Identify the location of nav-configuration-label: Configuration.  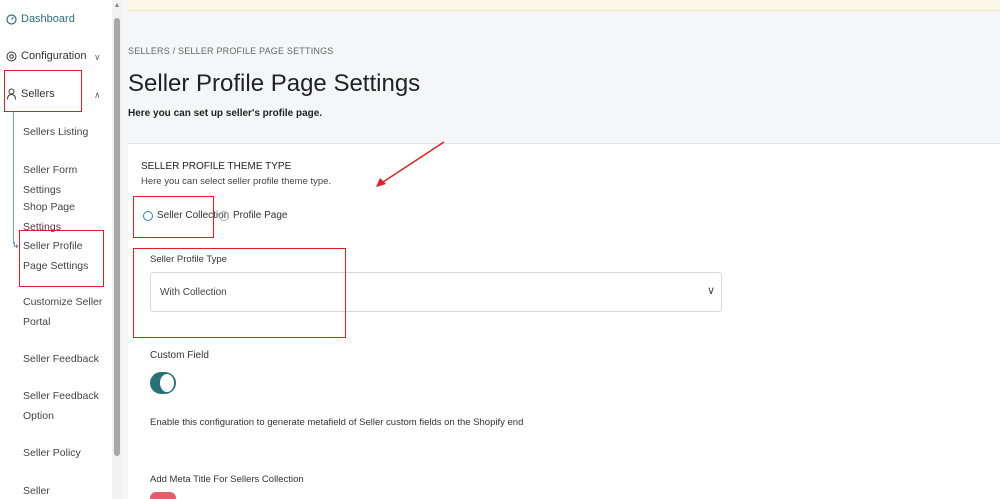
(54, 56).